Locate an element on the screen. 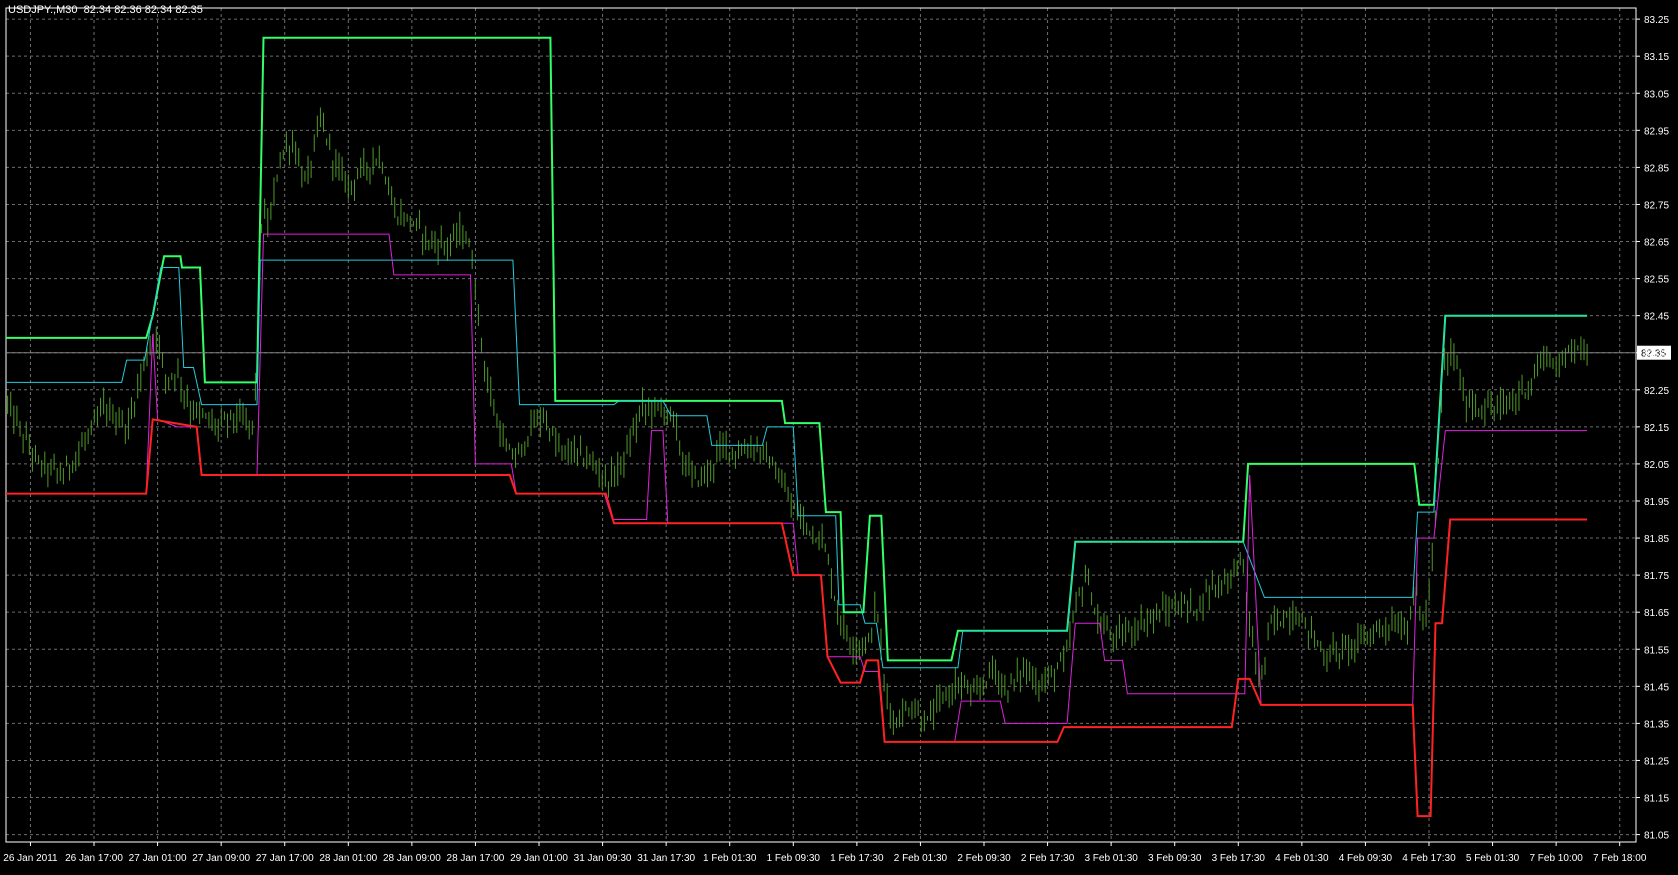 This screenshot has height=875, width=1678. y-tick-label: 81.85 is located at coordinates (1656, 539).